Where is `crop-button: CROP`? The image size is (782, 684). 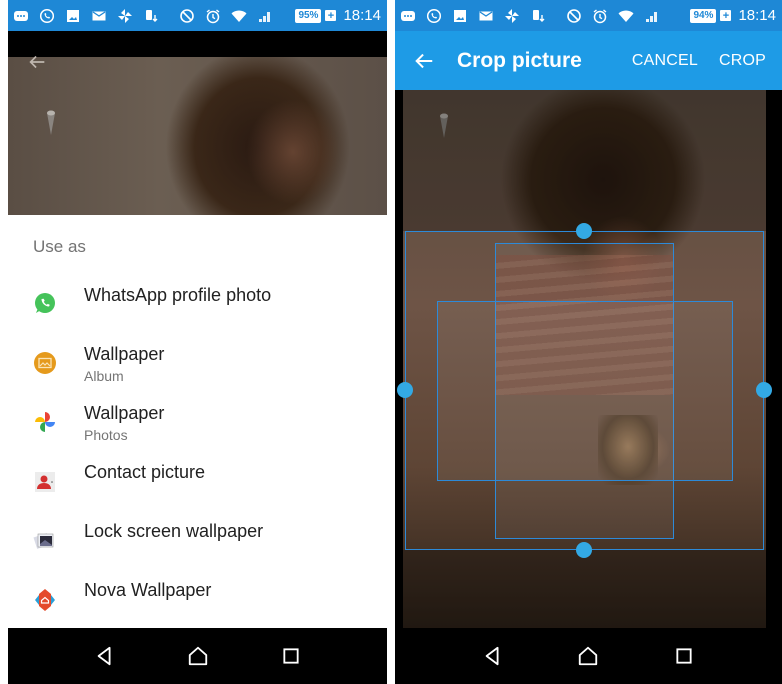 crop-button: CROP is located at coordinates (742, 61).